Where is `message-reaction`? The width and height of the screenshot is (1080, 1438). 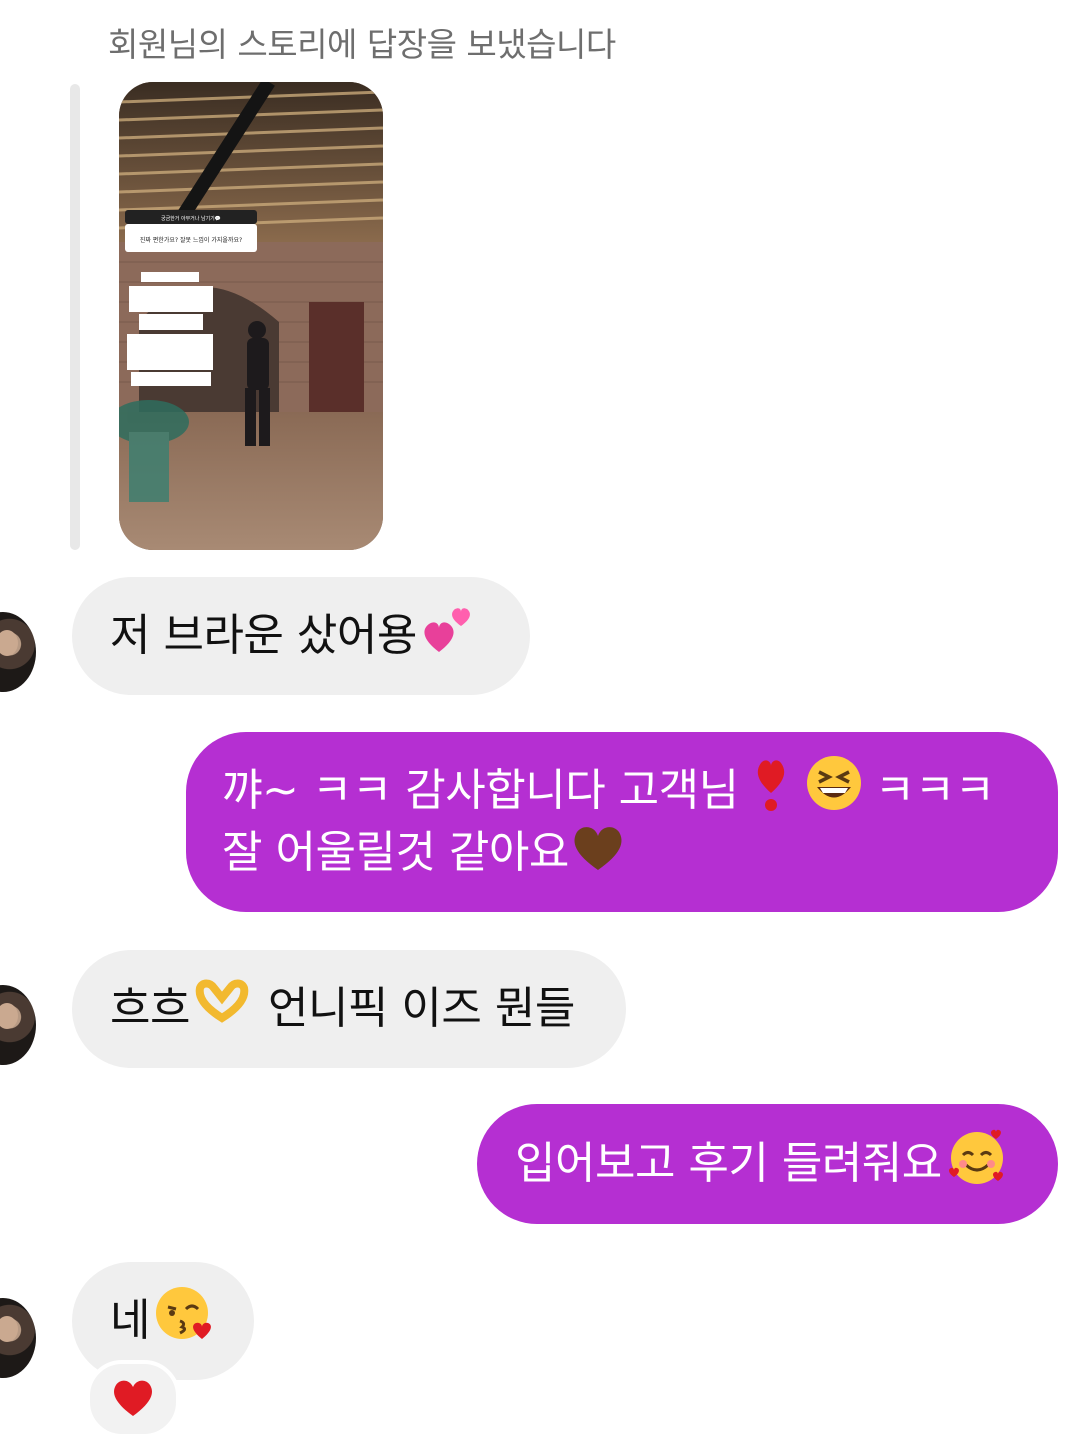
message-reaction is located at coordinates (133, 1399).